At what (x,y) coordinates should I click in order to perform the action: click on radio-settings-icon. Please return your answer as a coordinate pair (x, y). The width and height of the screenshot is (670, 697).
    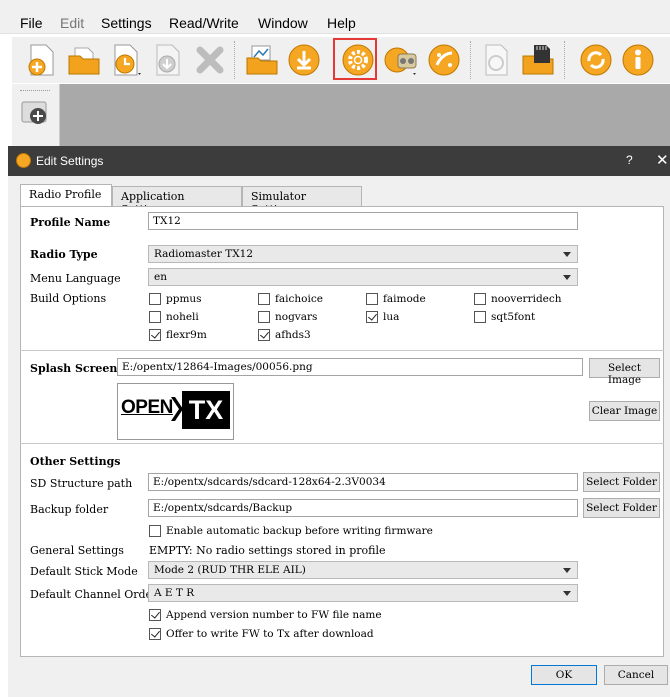
    Looking at the image, I should click on (402, 60).